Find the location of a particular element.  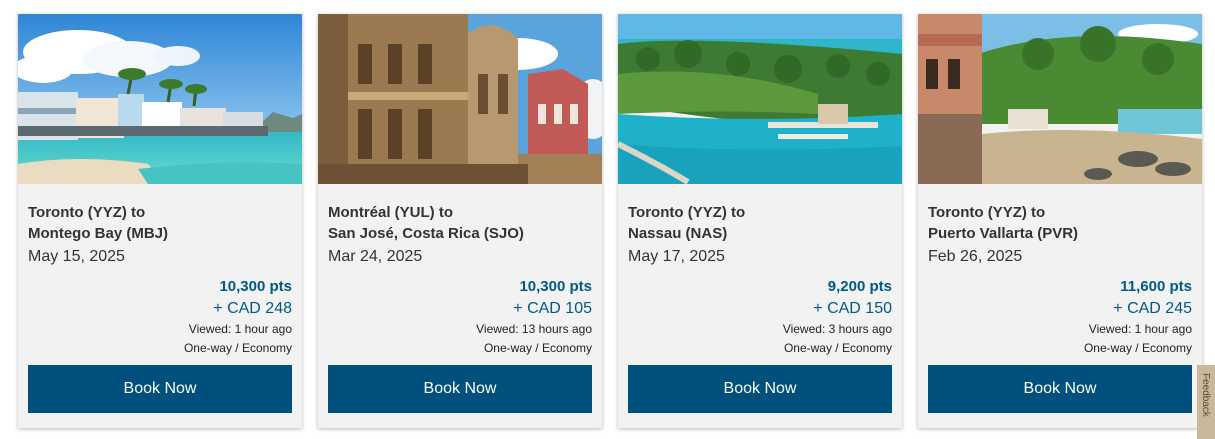

route-label: Toronto (YYZ) to Puerto Vallarta (PVR) is located at coordinates (1060, 223).